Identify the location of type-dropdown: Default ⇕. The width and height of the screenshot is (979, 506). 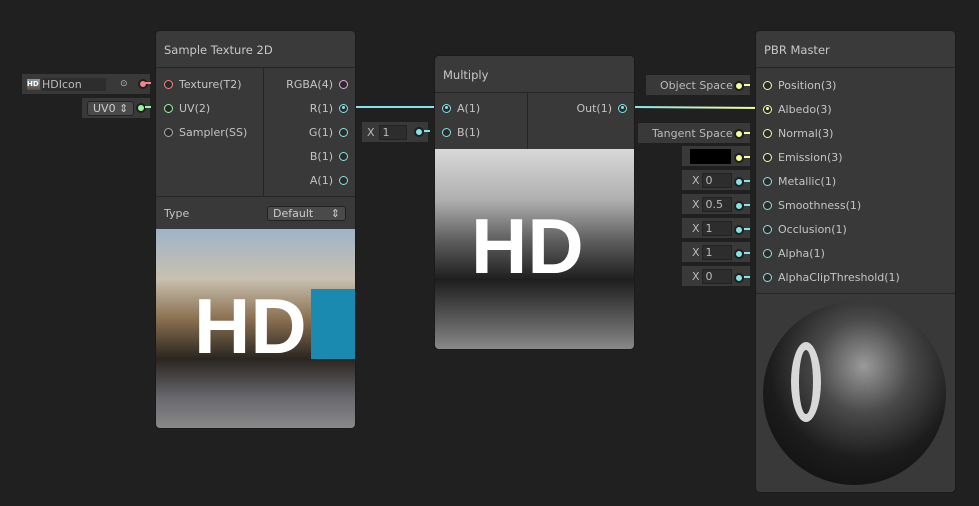
(306, 213).